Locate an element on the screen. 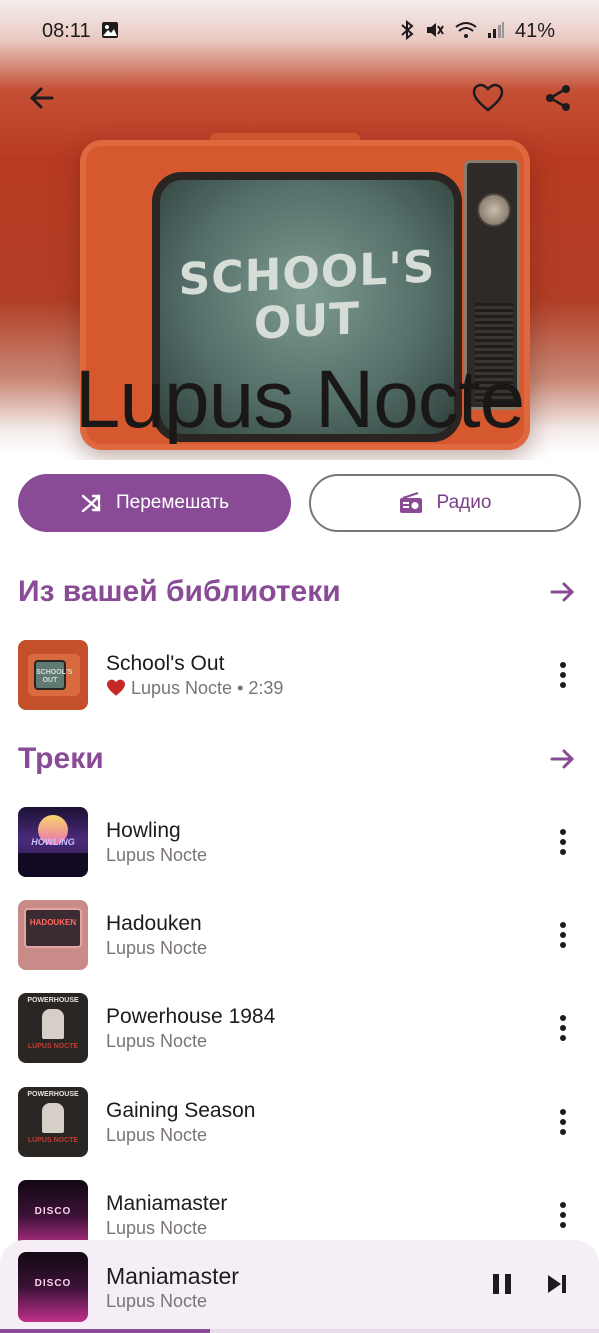 Image resolution: width=599 pixels, height=1333 pixels. playback-progress-bar is located at coordinates (299, 1331).